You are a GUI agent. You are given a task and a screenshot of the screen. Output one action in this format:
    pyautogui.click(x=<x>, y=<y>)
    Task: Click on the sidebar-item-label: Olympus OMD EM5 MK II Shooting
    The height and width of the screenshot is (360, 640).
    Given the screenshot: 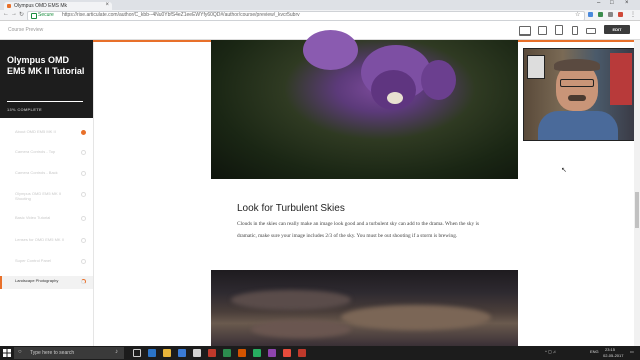 What is the action you would take?
    pyautogui.click(x=38, y=196)
    